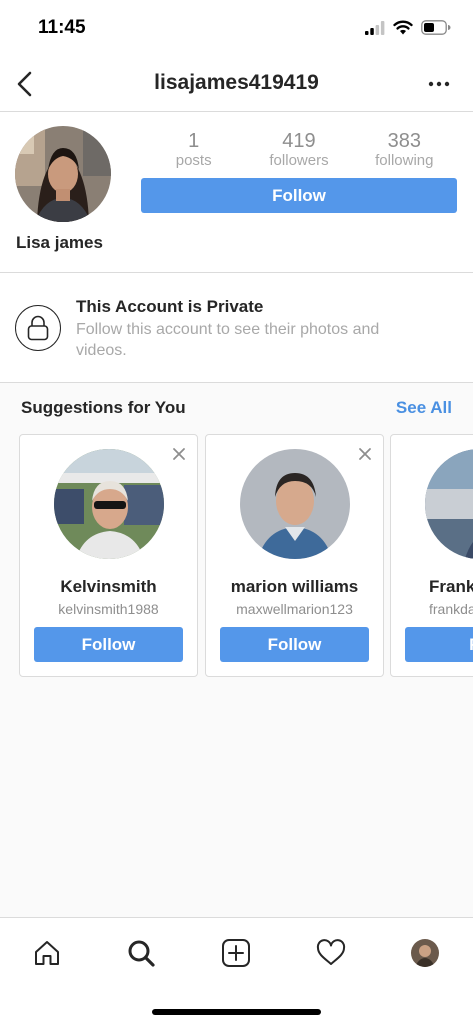 The height and width of the screenshot is (1024, 473). I want to click on more-horizontal-icon, so click(439, 84).